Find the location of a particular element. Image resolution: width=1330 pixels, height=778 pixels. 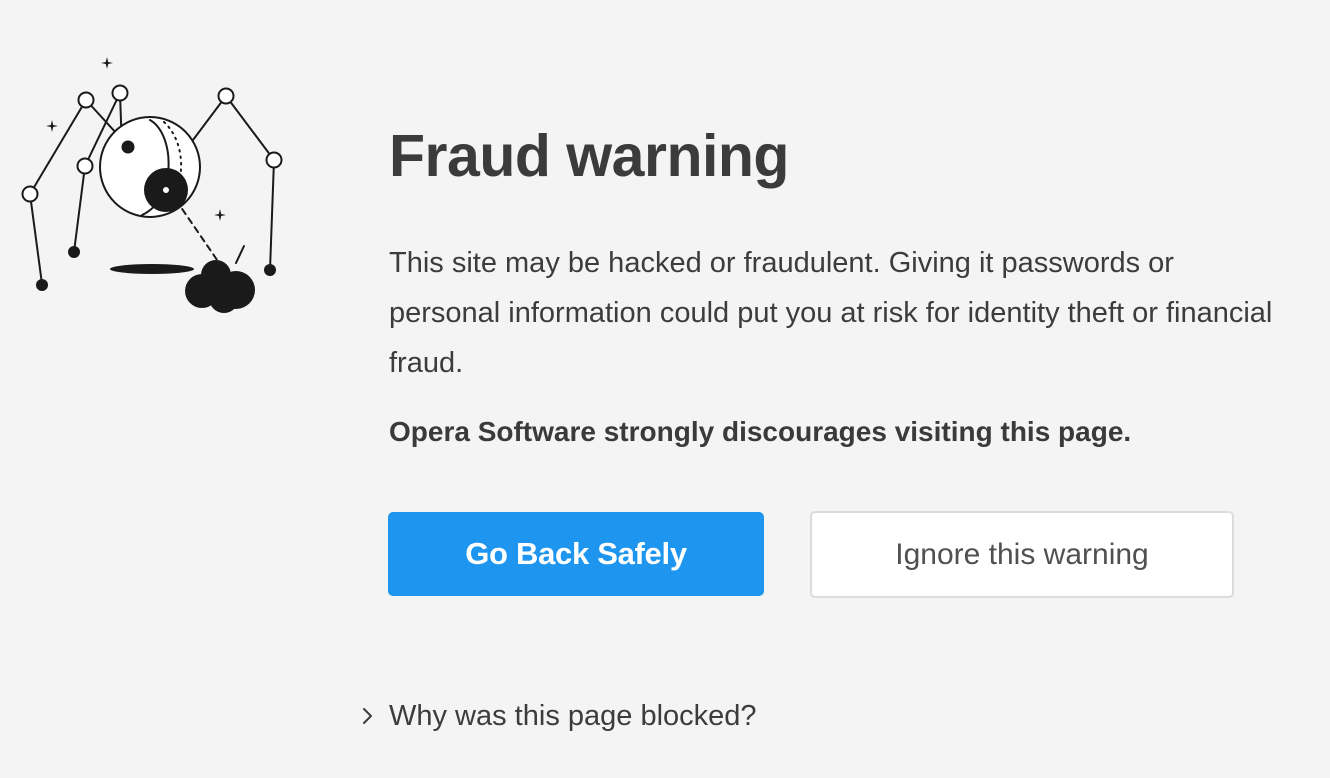

spider-monster-illustration is located at coordinates (152, 185).